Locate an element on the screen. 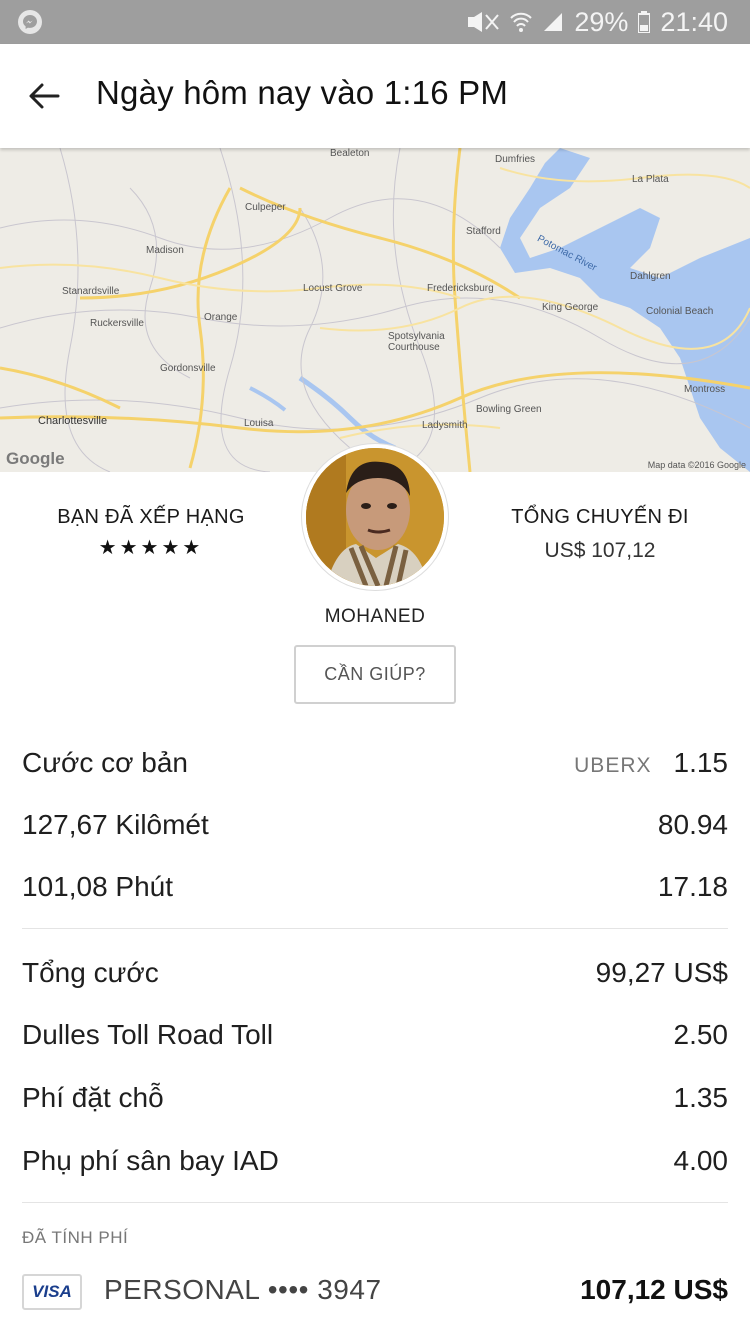 This screenshot has width=750, height=1336. fare-row-booking: Phí đặt chỗ 1.35 is located at coordinates (375, 1098).